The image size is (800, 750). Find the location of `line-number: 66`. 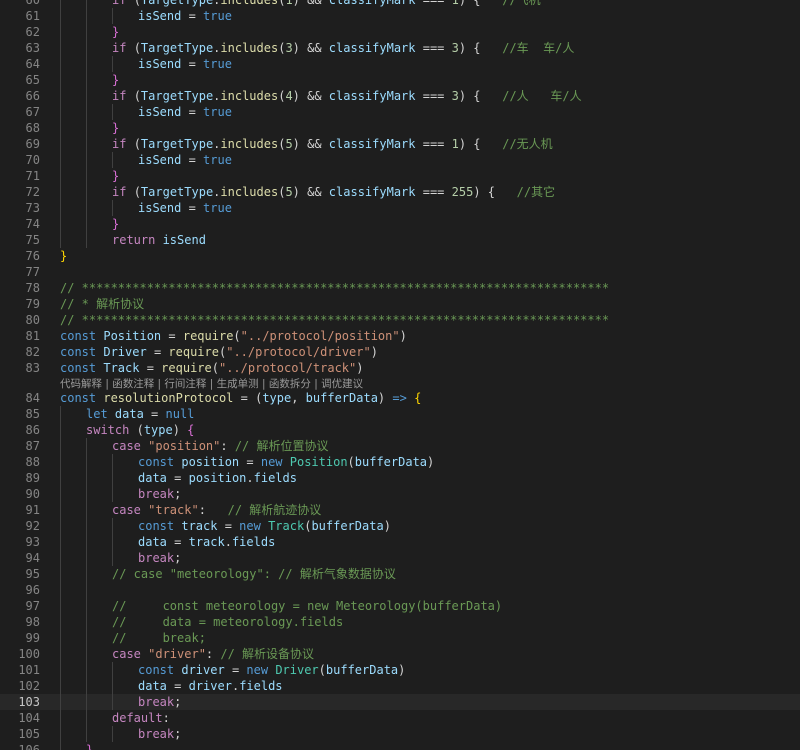

line-number: 66 is located at coordinates (32, 96).